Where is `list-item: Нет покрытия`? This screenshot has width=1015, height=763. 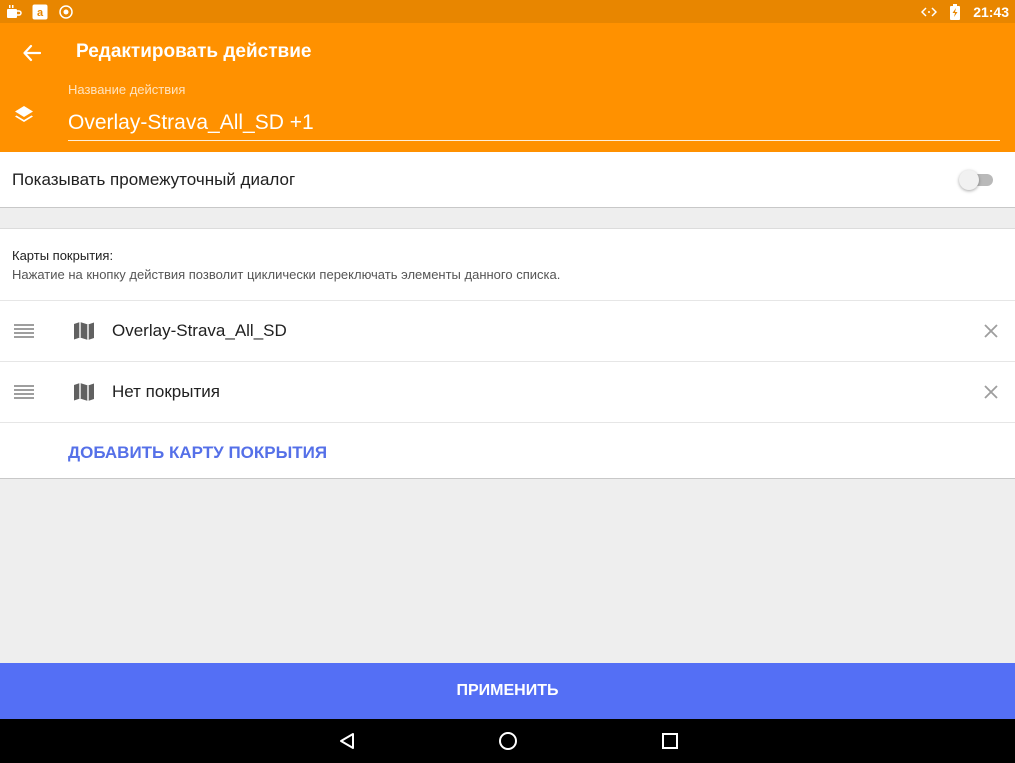 list-item: Нет покрытия is located at coordinates (507, 391).